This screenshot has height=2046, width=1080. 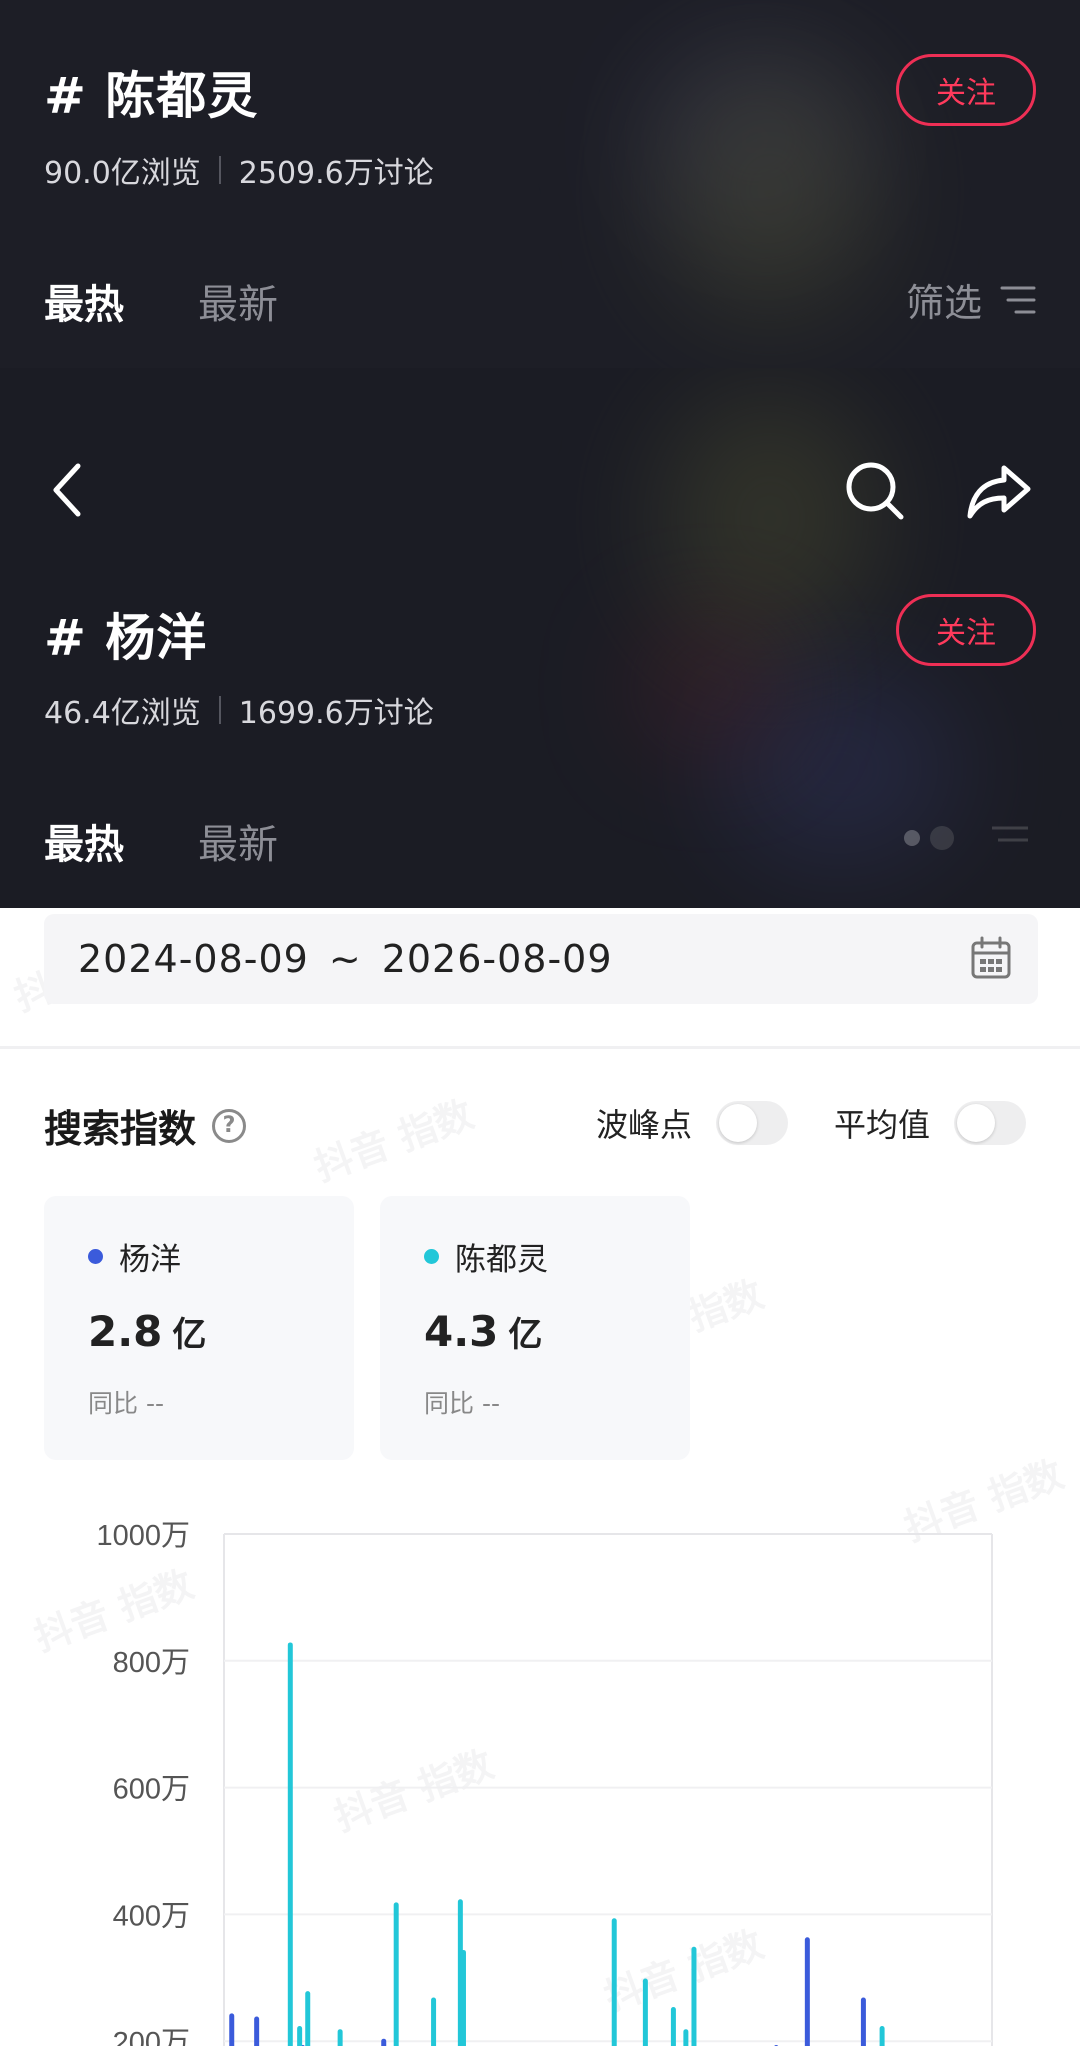 What do you see at coordinates (336, 713) in the screenshot?
I see `discussion-count: 1699.6万讨论` at bounding box center [336, 713].